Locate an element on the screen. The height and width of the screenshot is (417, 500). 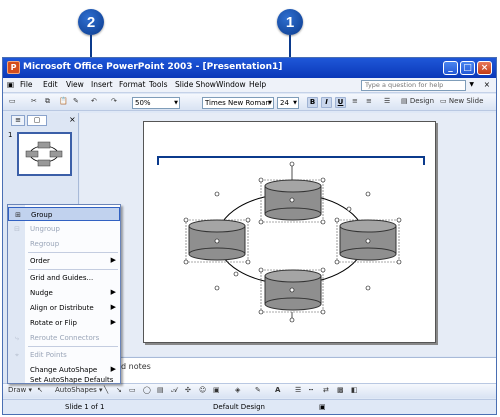
new-icon: ▭ is located at coordinates (12, 102).